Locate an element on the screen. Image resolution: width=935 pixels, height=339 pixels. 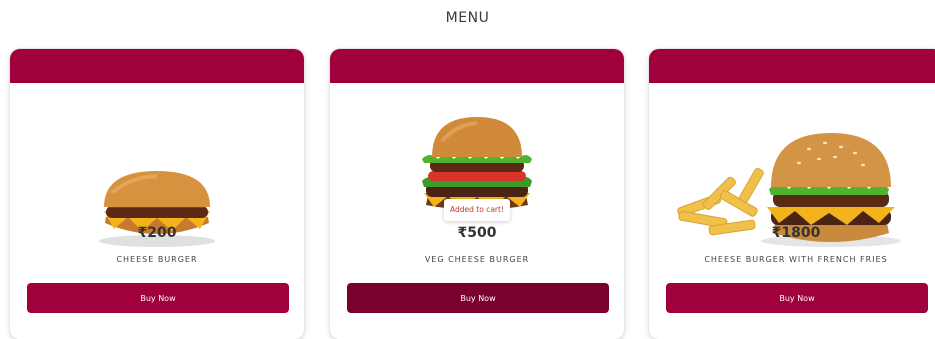
menu-title: MENU is located at coordinates (467, 18).